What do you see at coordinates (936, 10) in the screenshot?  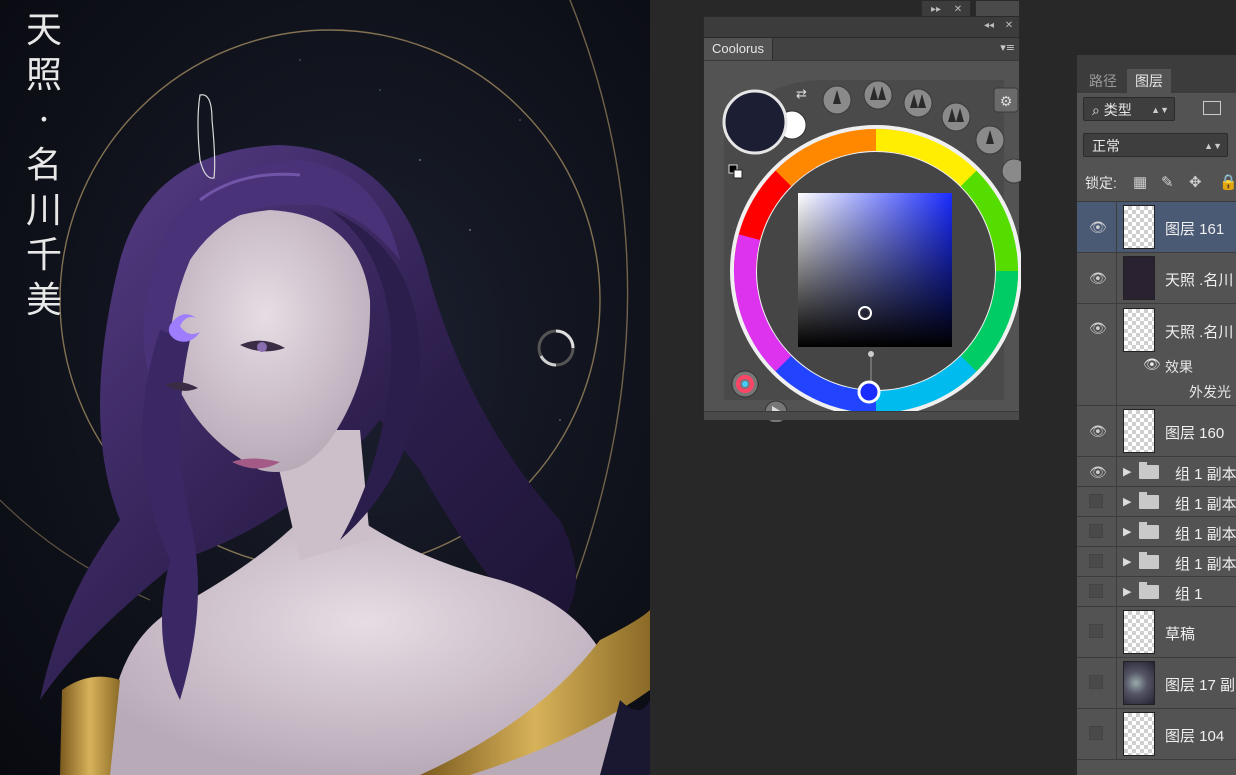 I see `expand-icon: ▸▸` at bounding box center [936, 10].